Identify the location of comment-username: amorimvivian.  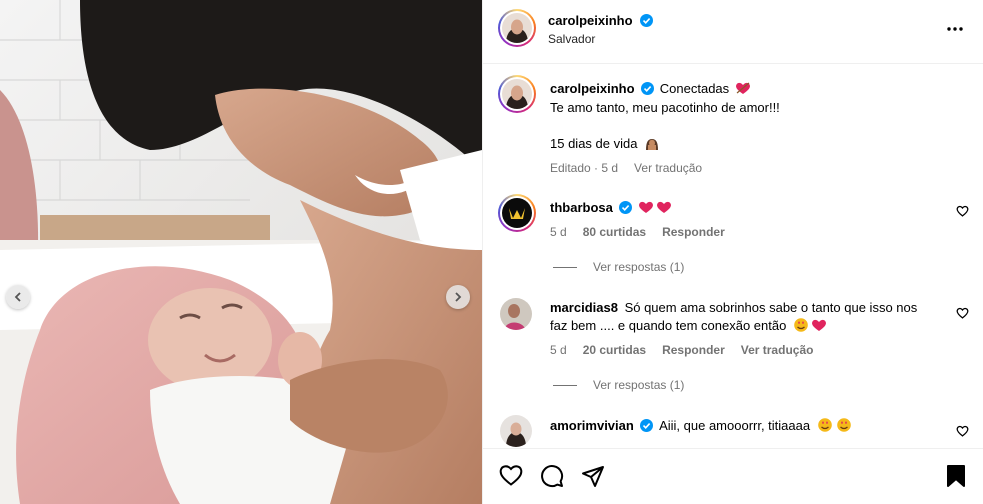
(592, 425).